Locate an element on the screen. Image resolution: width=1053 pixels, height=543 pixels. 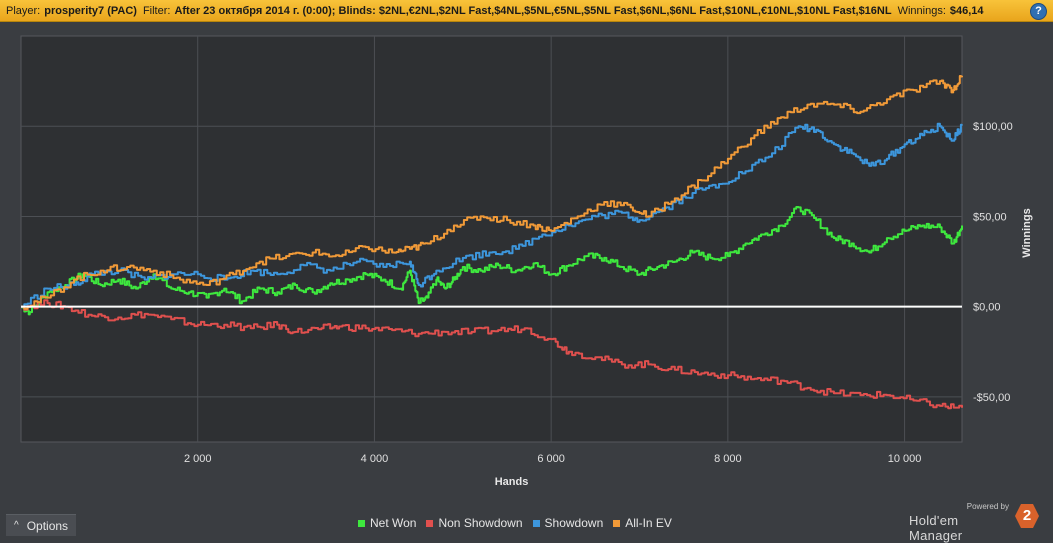
y-axis-label: Winnings is located at coordinates (1027, 232).